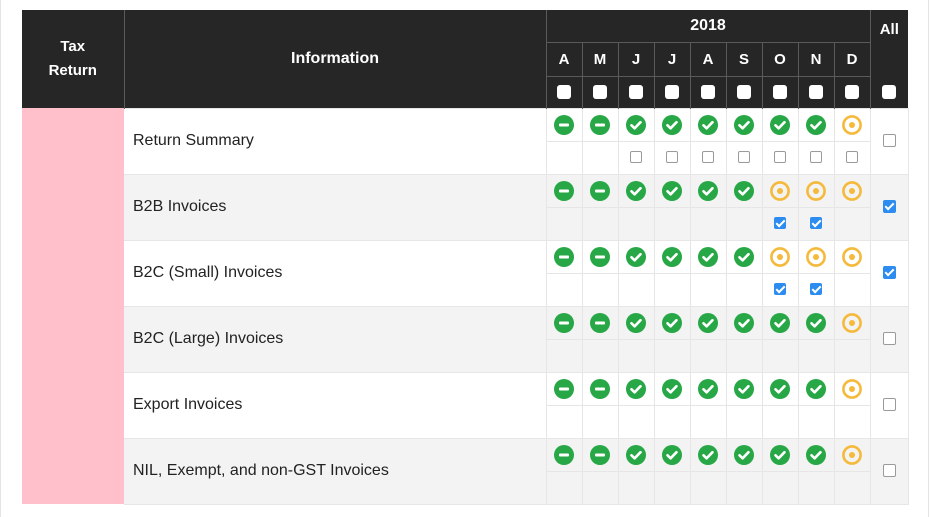 This screenshot has height=517, width=931. What do you see at coordinates (600, 58) in the screenshot?
I see `month-header: M` at bounding box center [600, 58].